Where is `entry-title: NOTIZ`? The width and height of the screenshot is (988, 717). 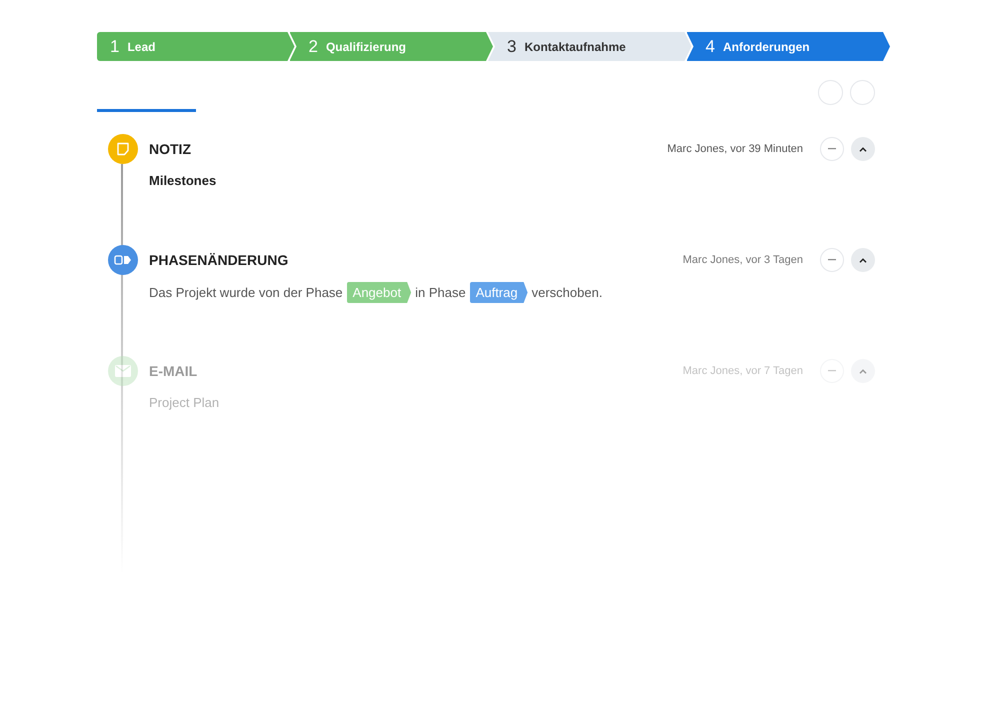
entry-title: NOTIZ is located at coordinates (170, 149).